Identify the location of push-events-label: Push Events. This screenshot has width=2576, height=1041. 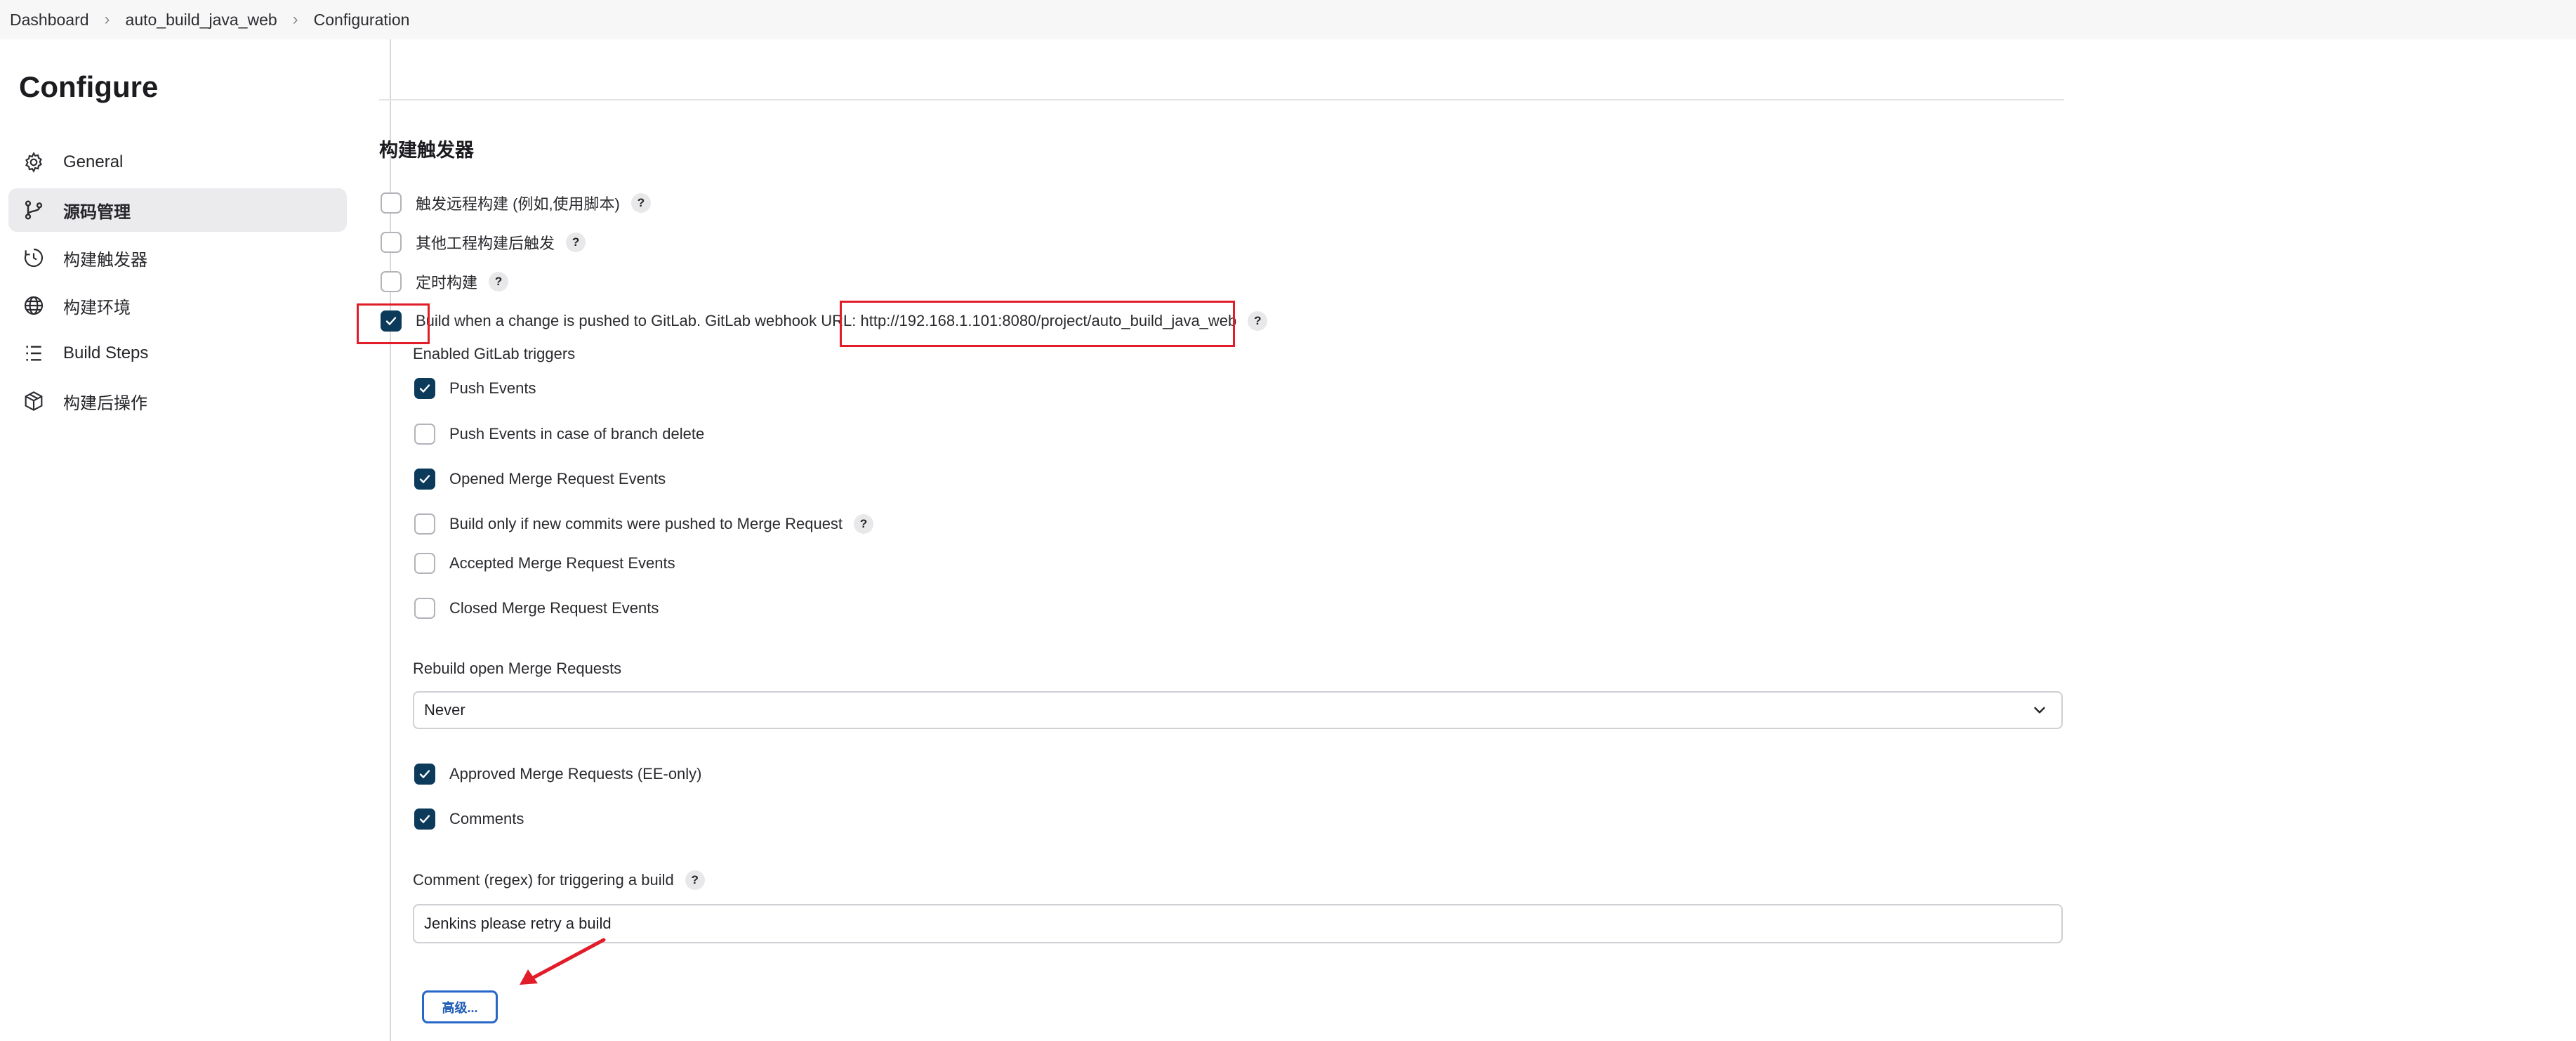
(493, 388).